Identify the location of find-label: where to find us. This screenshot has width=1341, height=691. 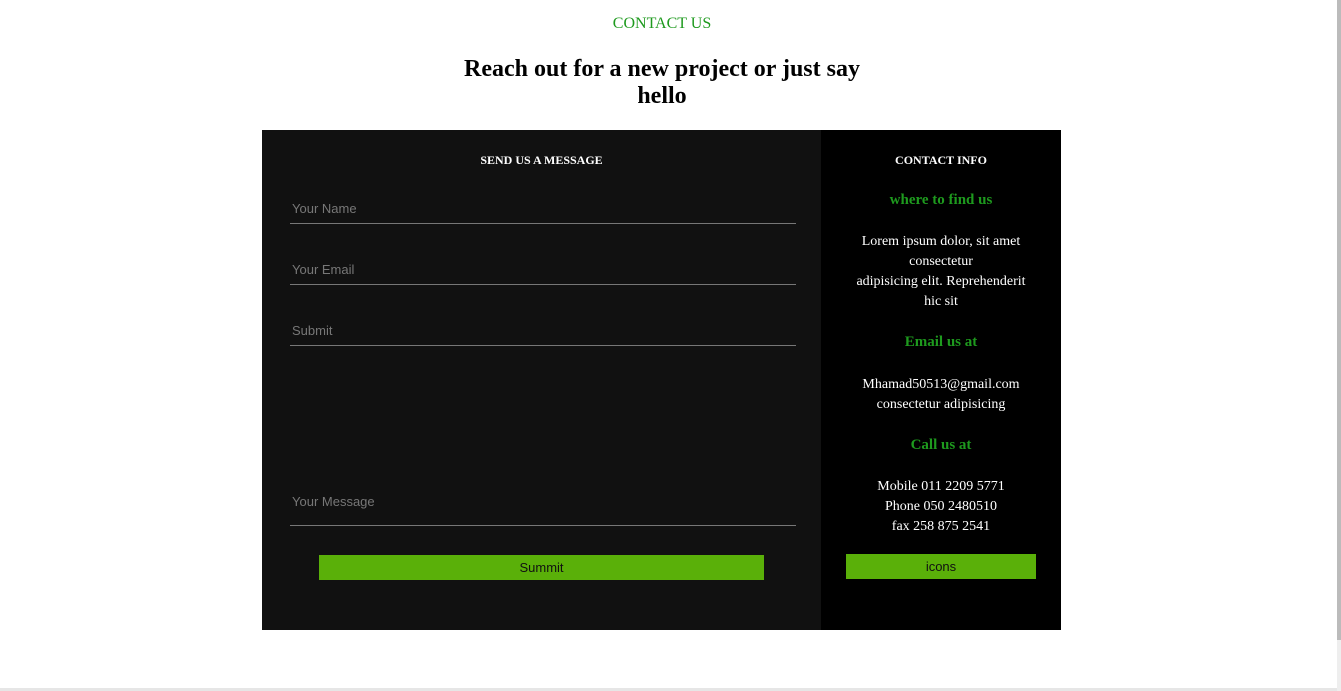
(941, 200).